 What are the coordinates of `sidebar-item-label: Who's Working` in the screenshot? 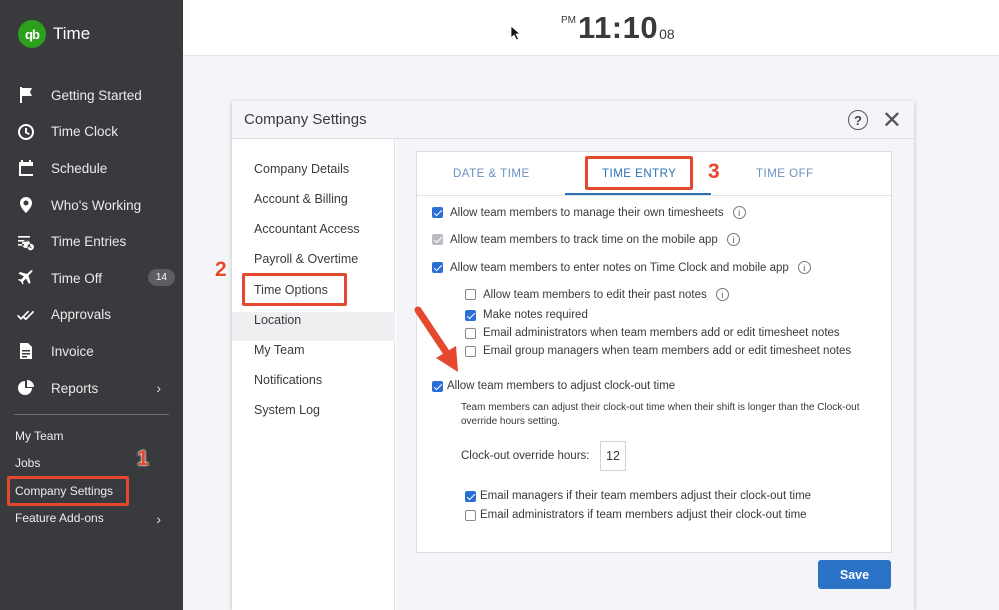 It's located at (96, 205).